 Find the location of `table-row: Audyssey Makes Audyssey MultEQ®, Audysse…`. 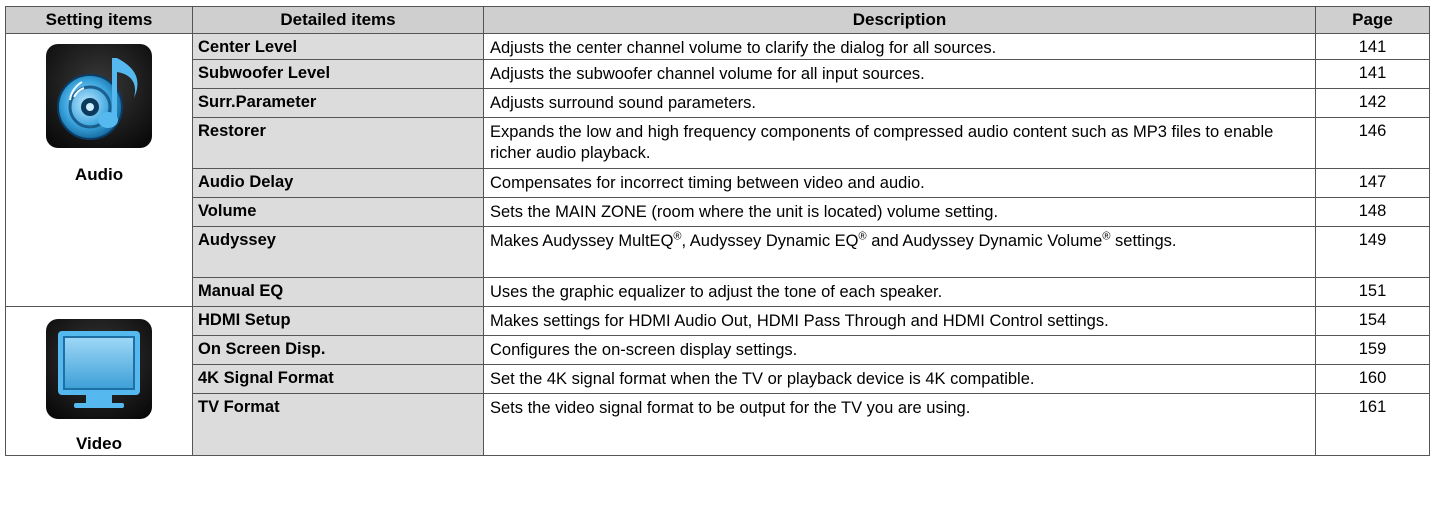

table-row: Audyssey Makes Audyssey MultEQ®, Audysse… is located at coordinates (718, 252).